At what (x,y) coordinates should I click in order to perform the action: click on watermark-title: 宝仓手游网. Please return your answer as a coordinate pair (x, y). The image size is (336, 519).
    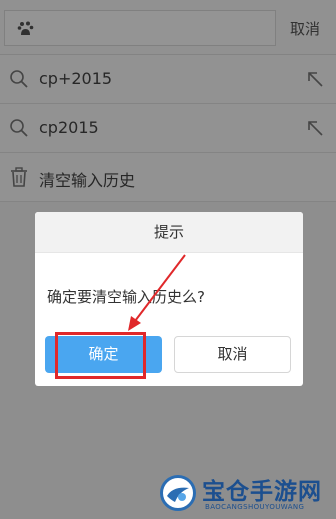
    Looking at the image, I should click on (262, 491).